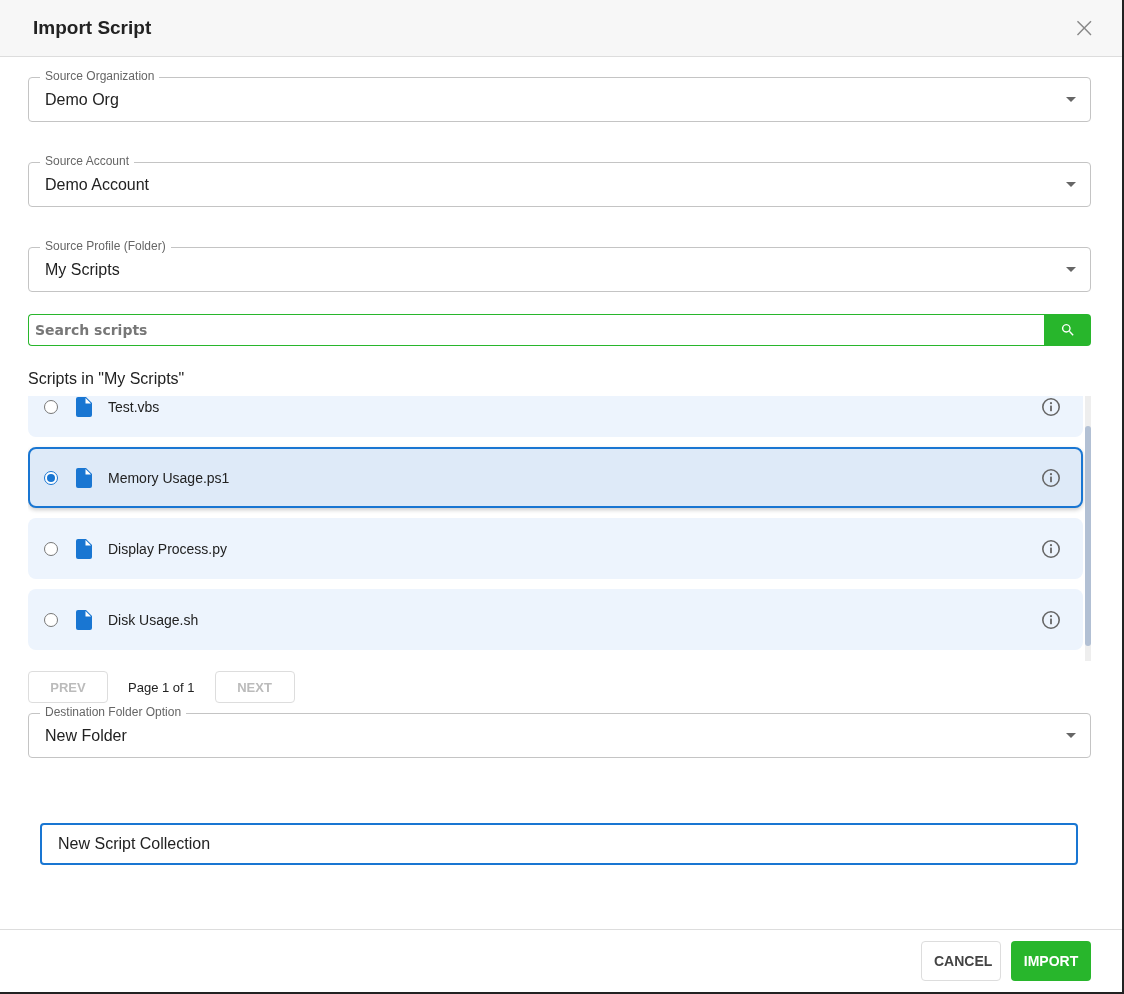 This screenshot has width=1124, height=994. I want to click on script-name: Disk Usage.sh, so click(154, 619).